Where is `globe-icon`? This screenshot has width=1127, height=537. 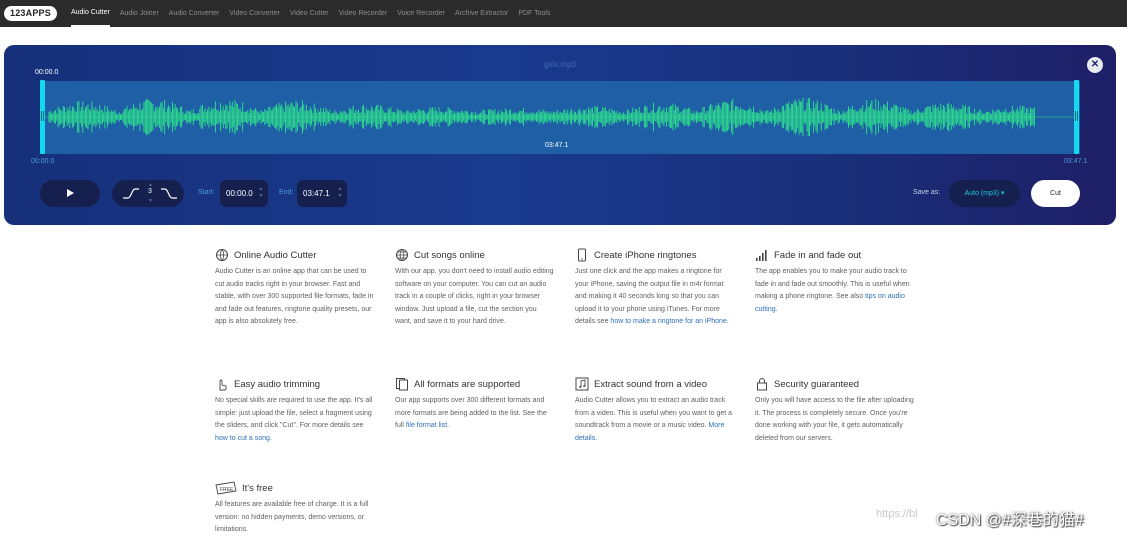
globe-icon is located at coordinates (402, 255).